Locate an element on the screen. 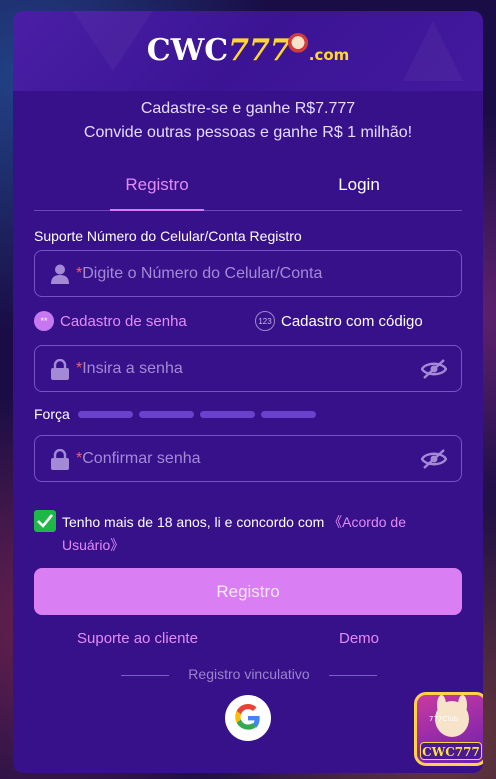 The image size is (496, 779). confirm-placeholder: *Confirmar senha is located at coordinates (138, 458).